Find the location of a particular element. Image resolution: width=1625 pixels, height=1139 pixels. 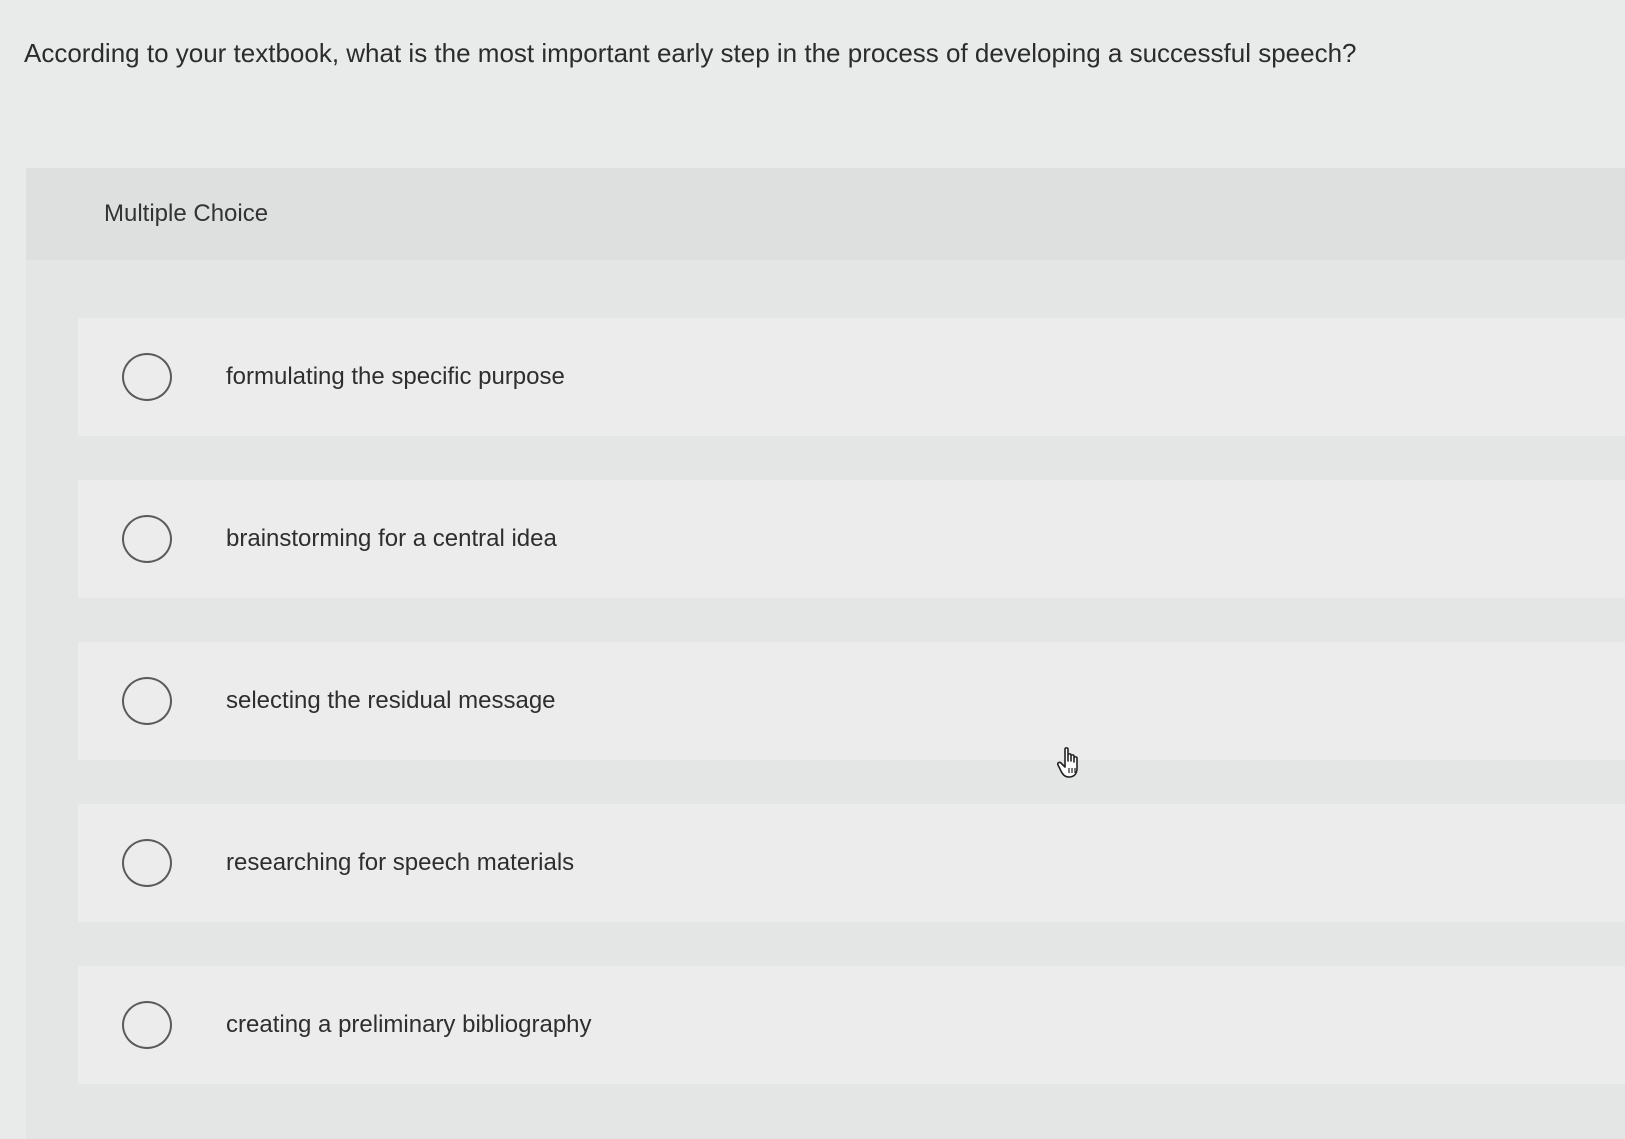

answer-option-label: selecting the residual message is located at coordinates (391, 700).